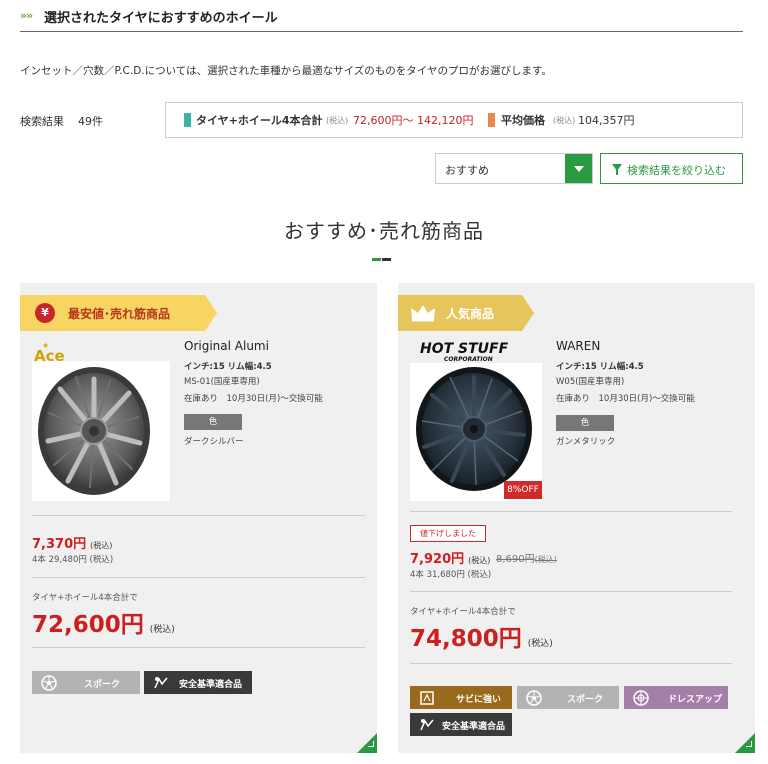  What do you see at coordinates (381, 19) in the screenshot?
I see `section-header: »» 選択されたタイヤにおすすめのホイール` at bounding box center [381, 19].